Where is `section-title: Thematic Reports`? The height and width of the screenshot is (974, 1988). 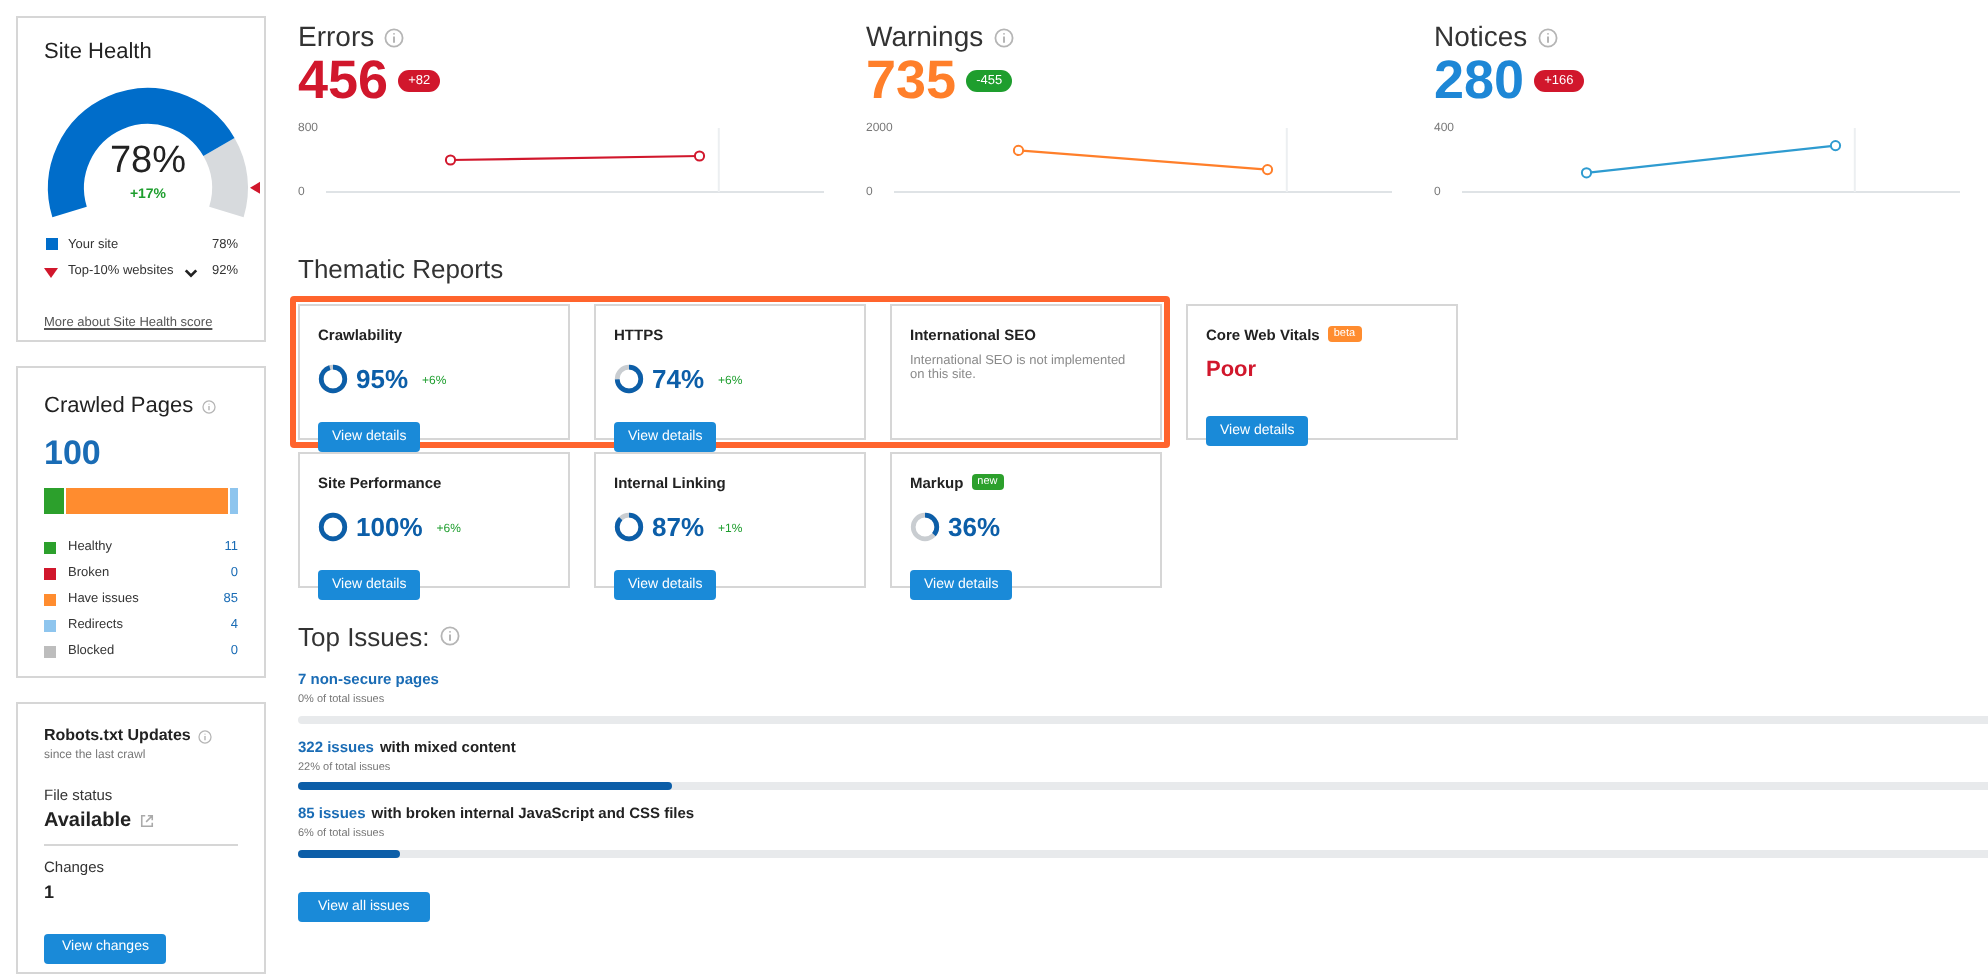
section-title: Thematic Reports is located at coordinates (402, 270).